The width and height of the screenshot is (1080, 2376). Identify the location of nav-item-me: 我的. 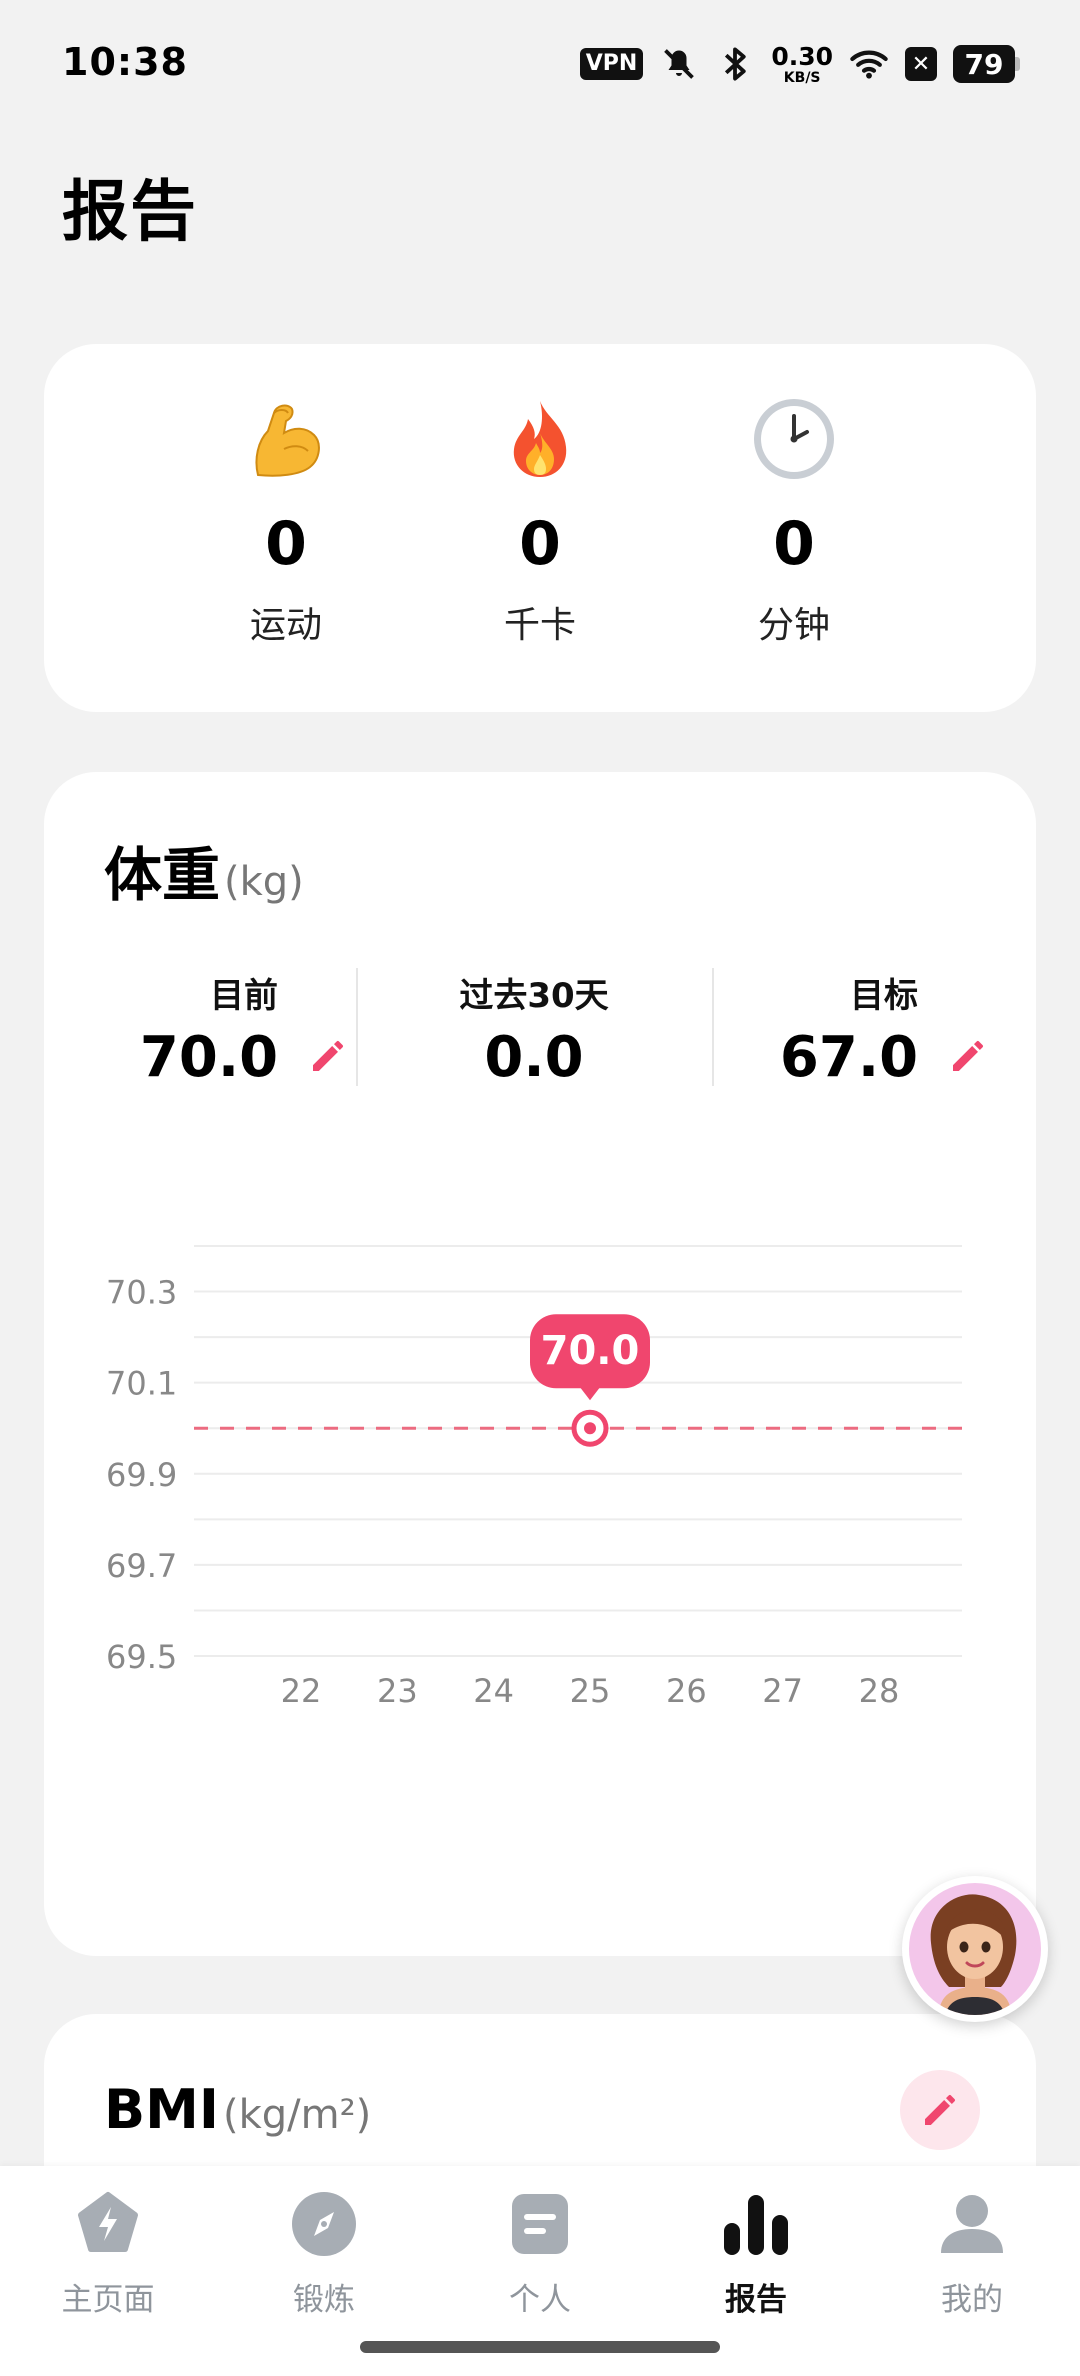
(972, 2253).